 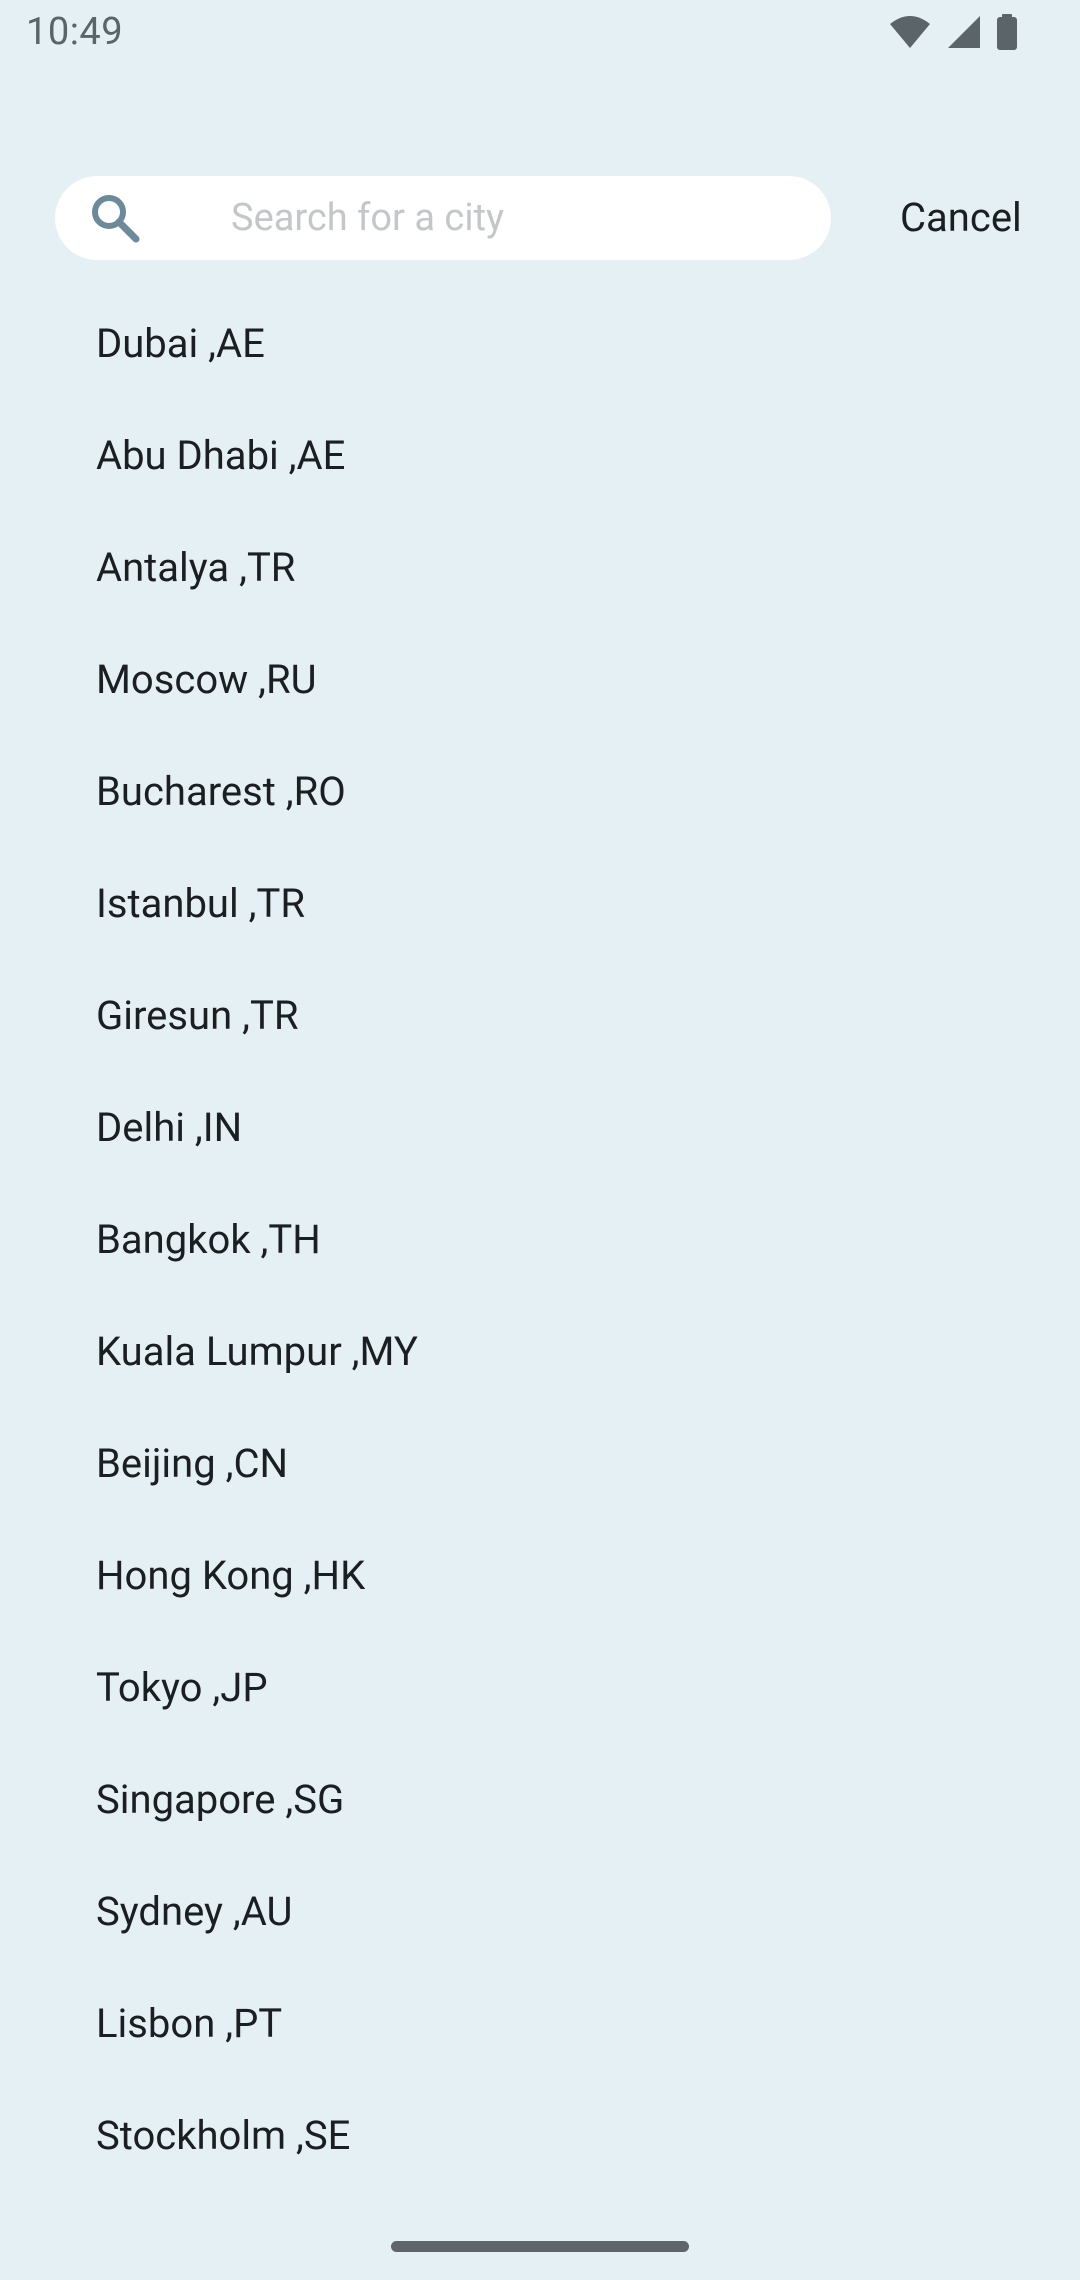 What do you see at coordinates (540, 904) in the screenshot?
I see `city-item-istanbul: Istanbul ,TR` at bounding box center [540, 904].